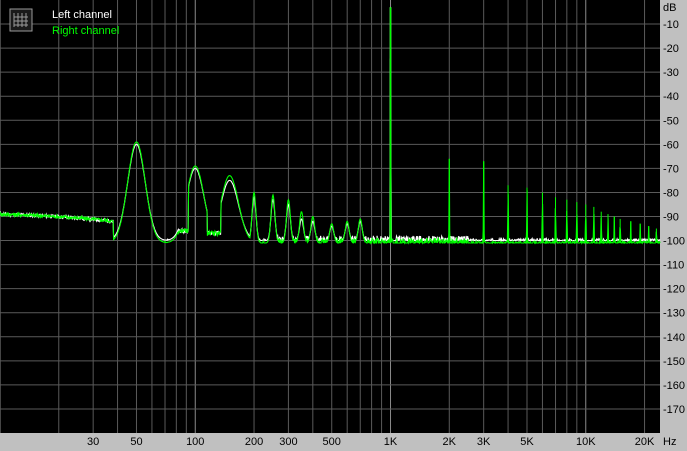  I want to click on y-tick-label: -120, so click(674, 290).